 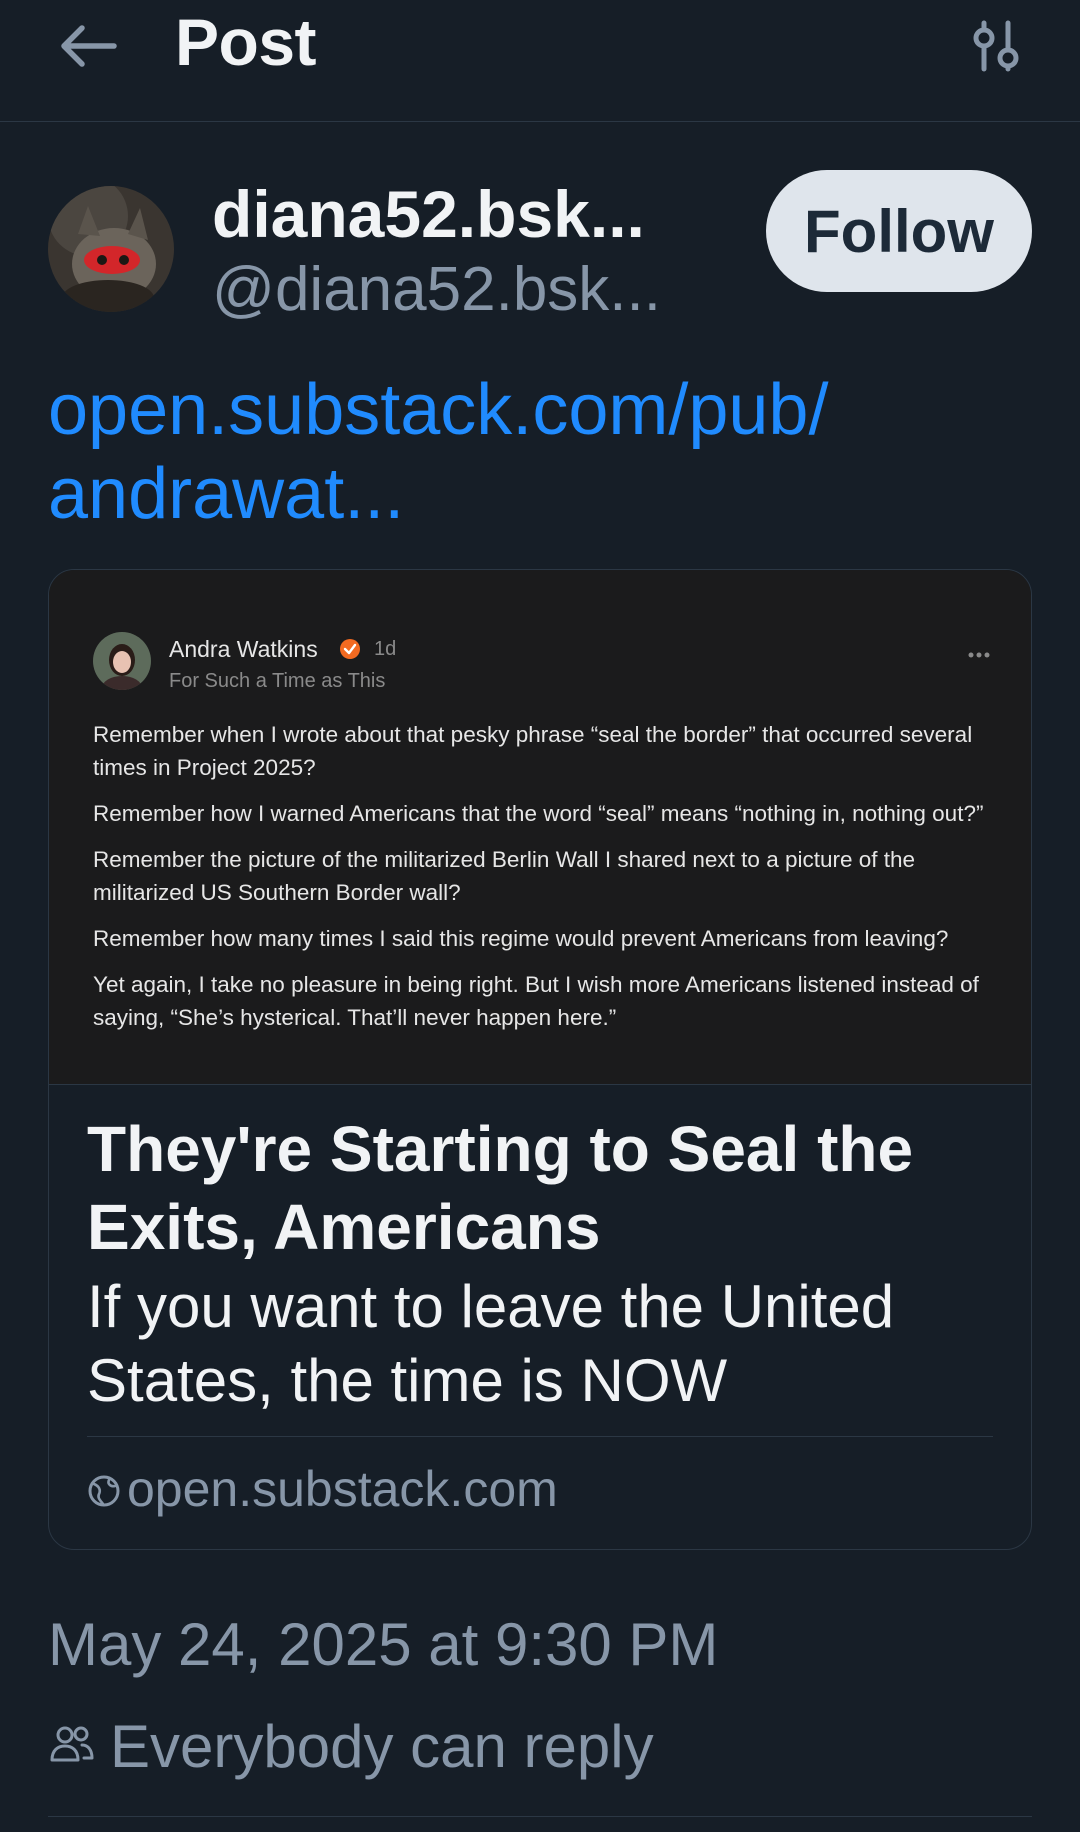 I want to click on divider, so click(x=540, y=1816).